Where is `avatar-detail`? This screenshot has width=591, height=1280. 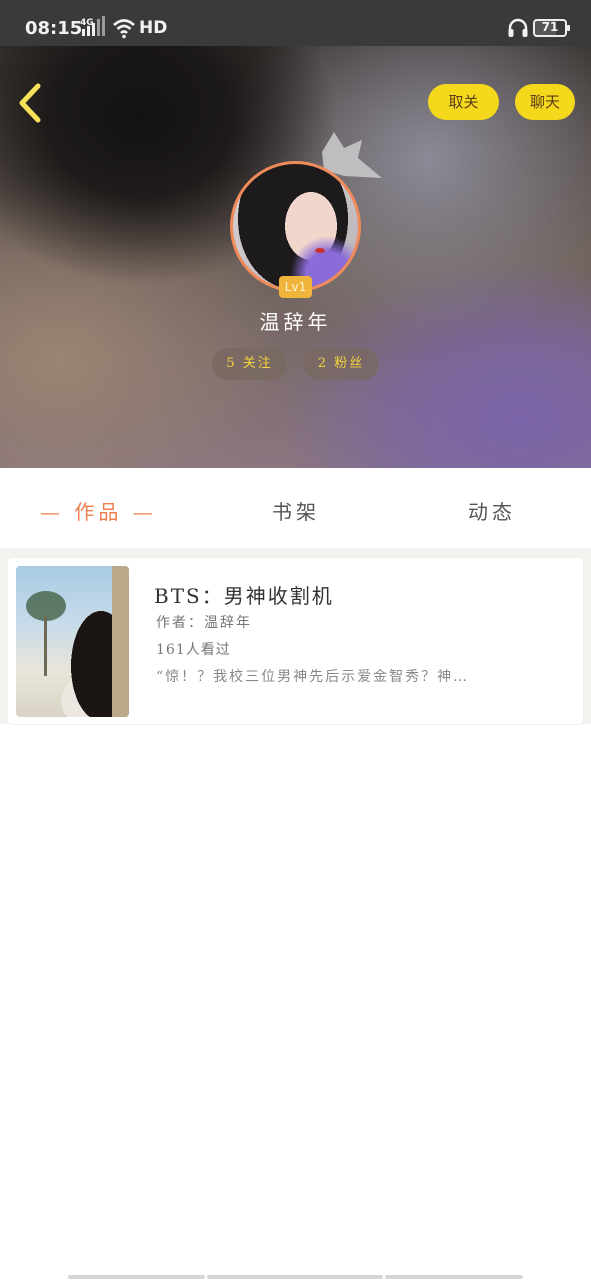 avatar-detail is located at coordinates (320, 250).